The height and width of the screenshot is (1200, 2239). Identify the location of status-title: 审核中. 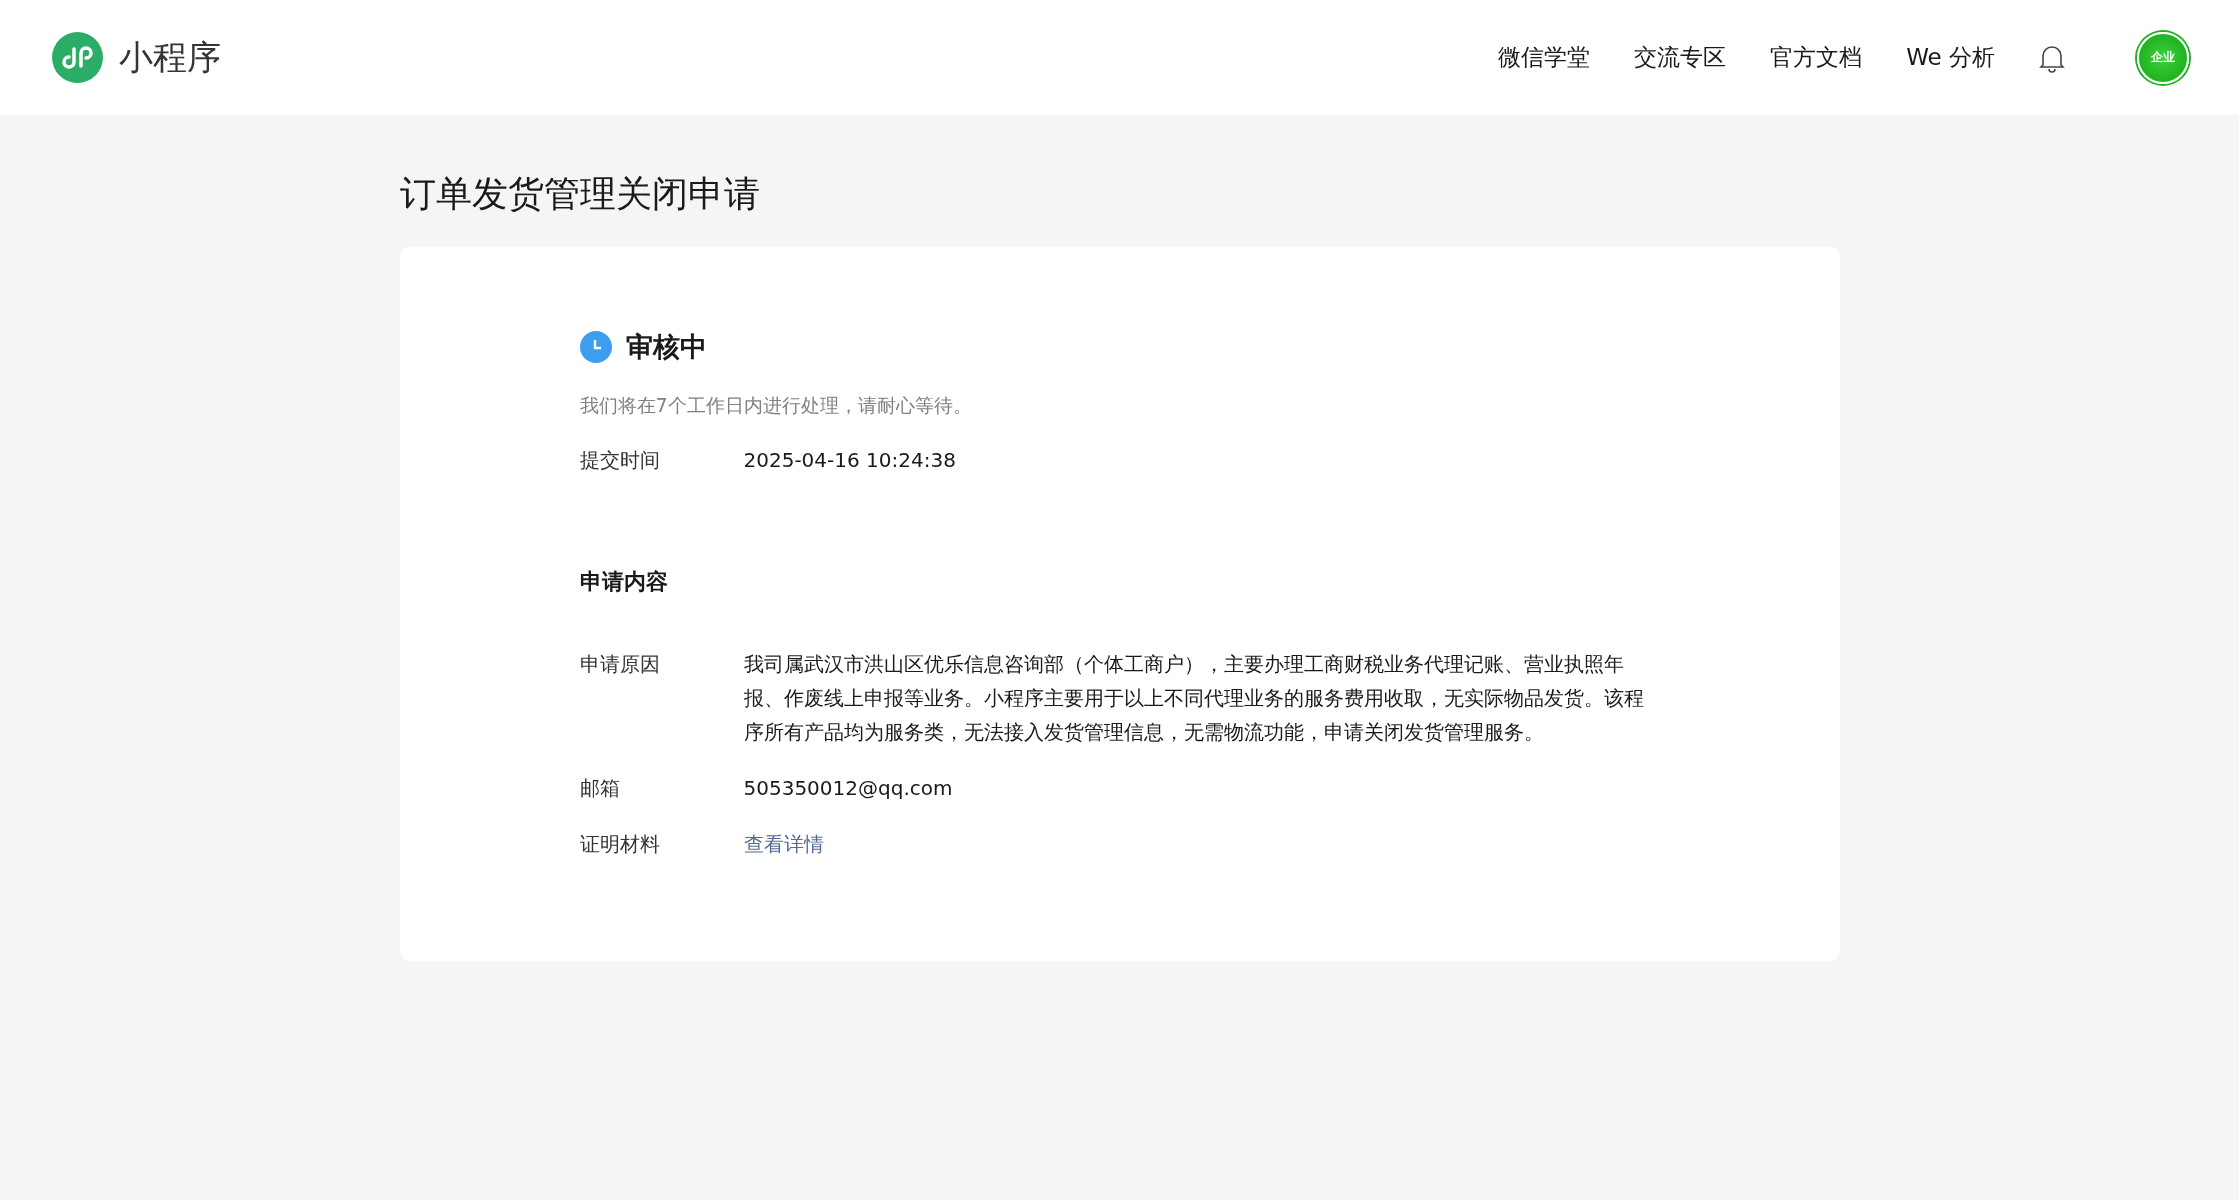
(666, 347).